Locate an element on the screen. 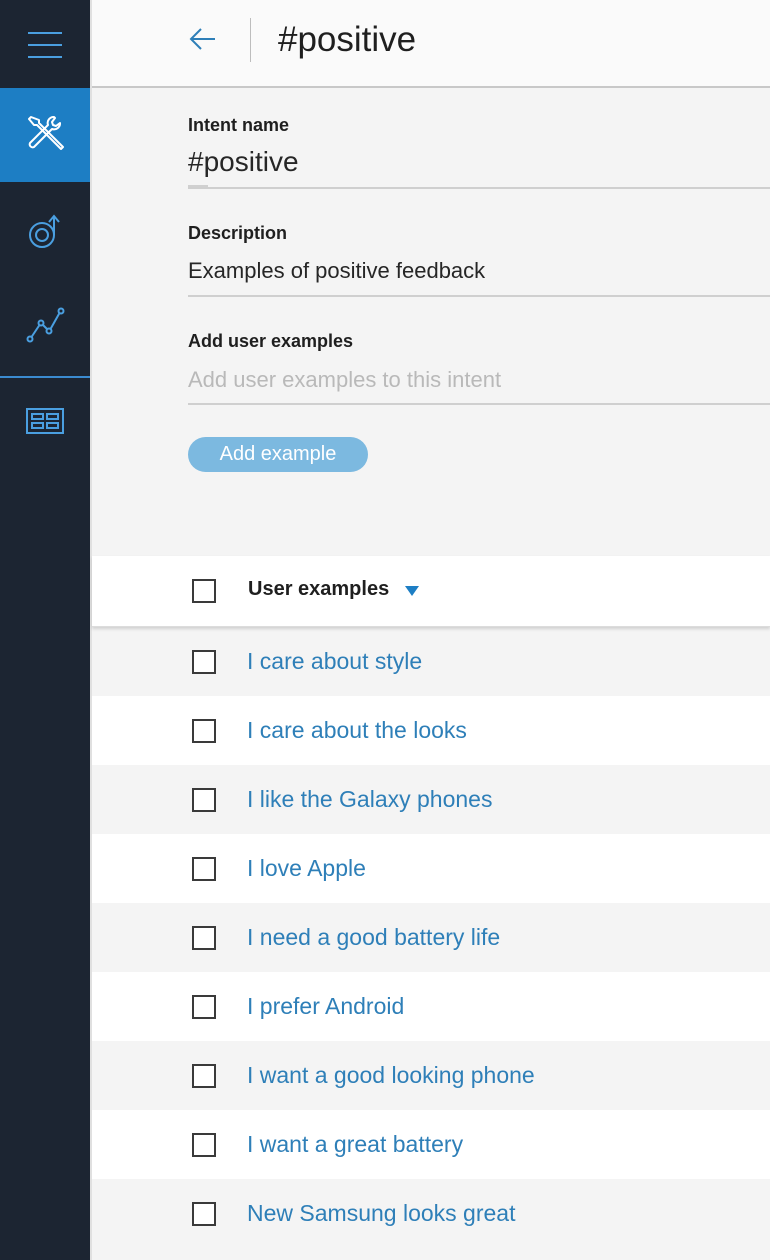 This screenshot has height=1260, width=770. sidebar-item-analytics is located at coordinates (45, 327).